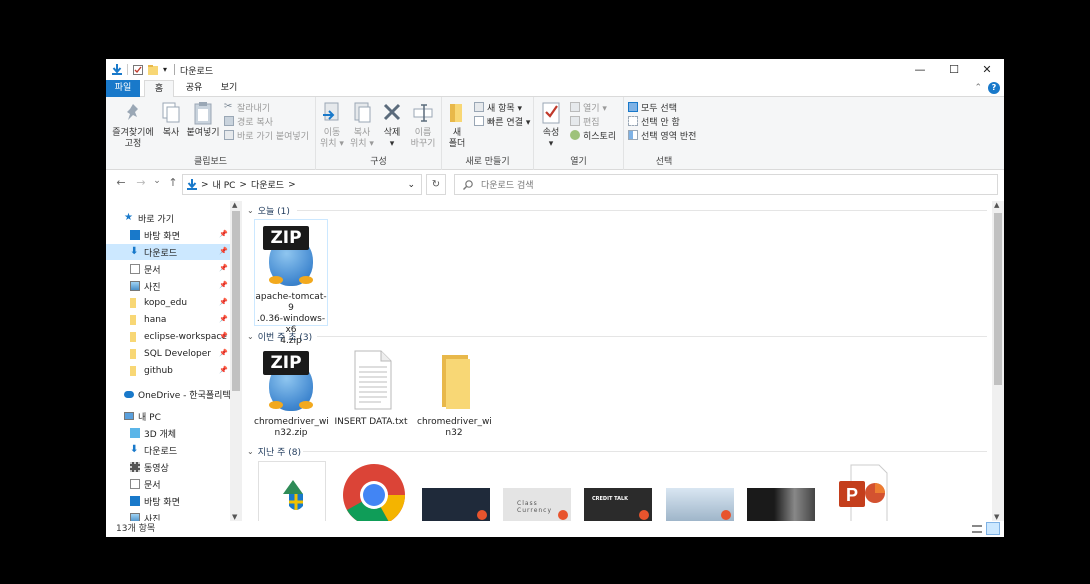  What do you see at coordinates (133, 371) in the screenshot?
I see `folder-icon` at bounding box center [133, 371].